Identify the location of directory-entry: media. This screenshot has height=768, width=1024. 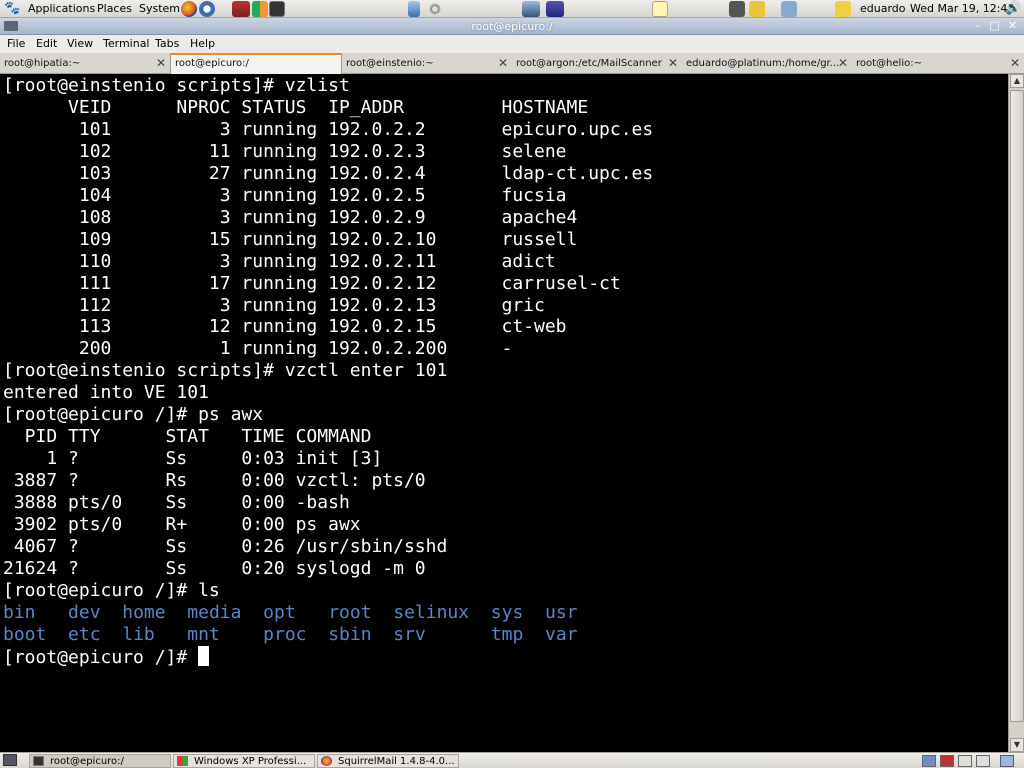
(214, 612).